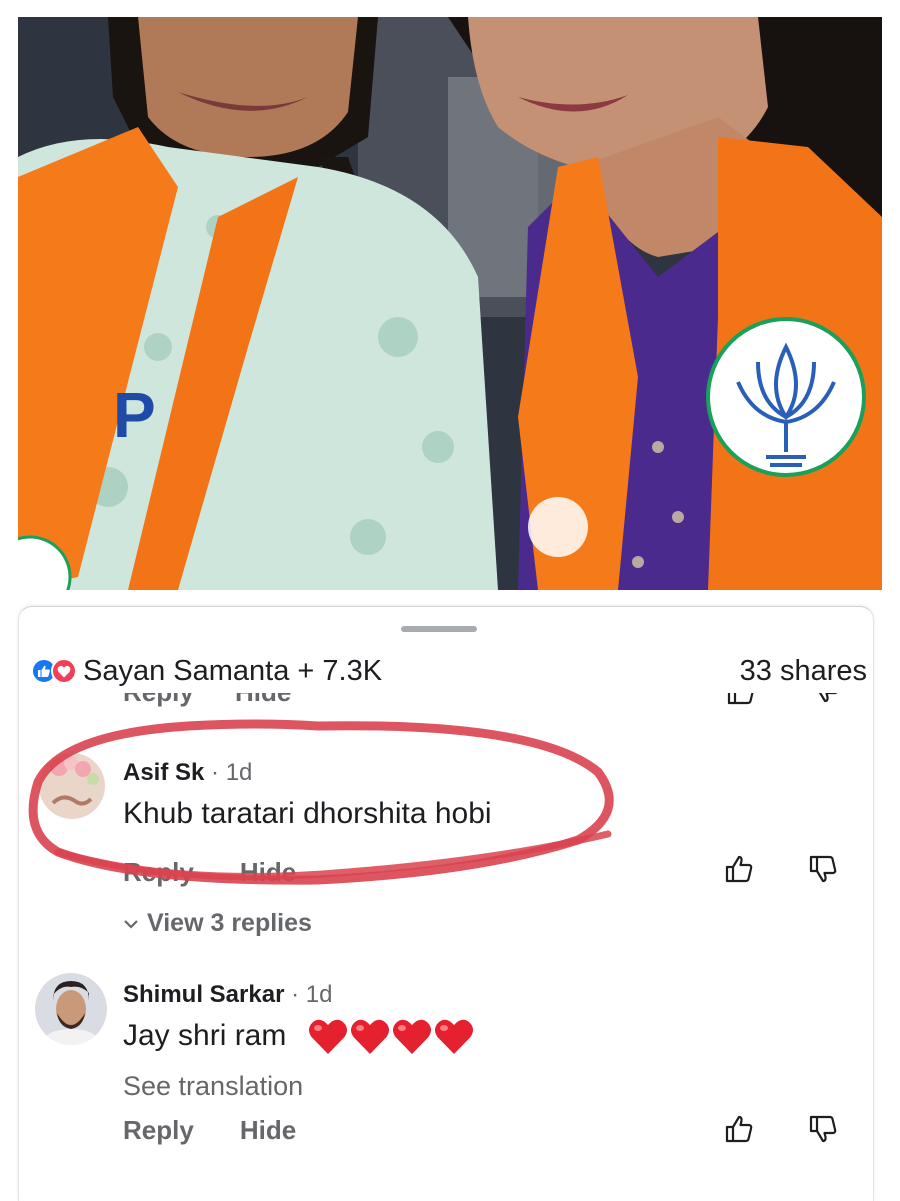 The image size is (900, 1201). I want to click on comment-text: Jay shri ram ❤❤❤❤, so click(299, 1037).